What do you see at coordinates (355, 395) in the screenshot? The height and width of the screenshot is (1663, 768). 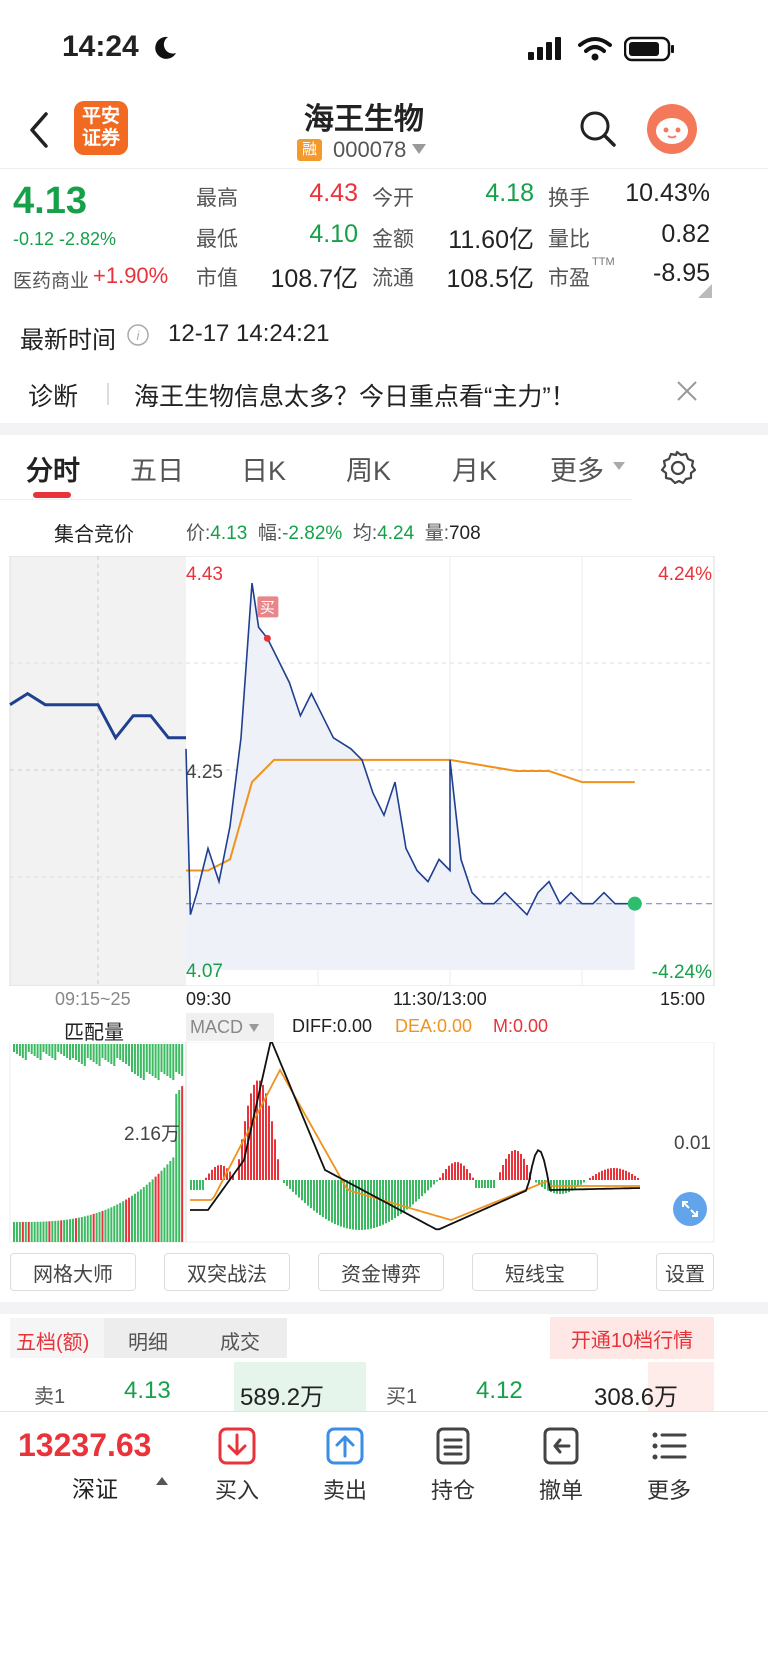 I see `diagnosis-text: 海王生物信息太多？今日重点看“主力”！` at bounding box center [355, 395].